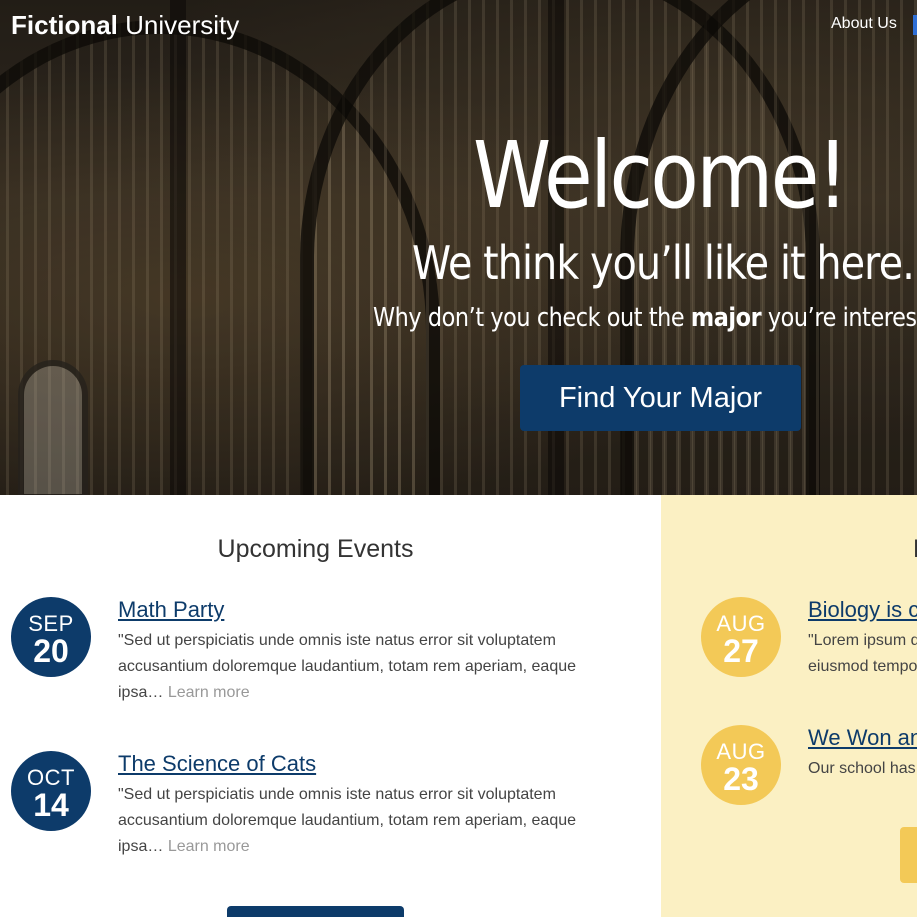  I want to click on event-date-badge: OCT 14, so click(51, 791).